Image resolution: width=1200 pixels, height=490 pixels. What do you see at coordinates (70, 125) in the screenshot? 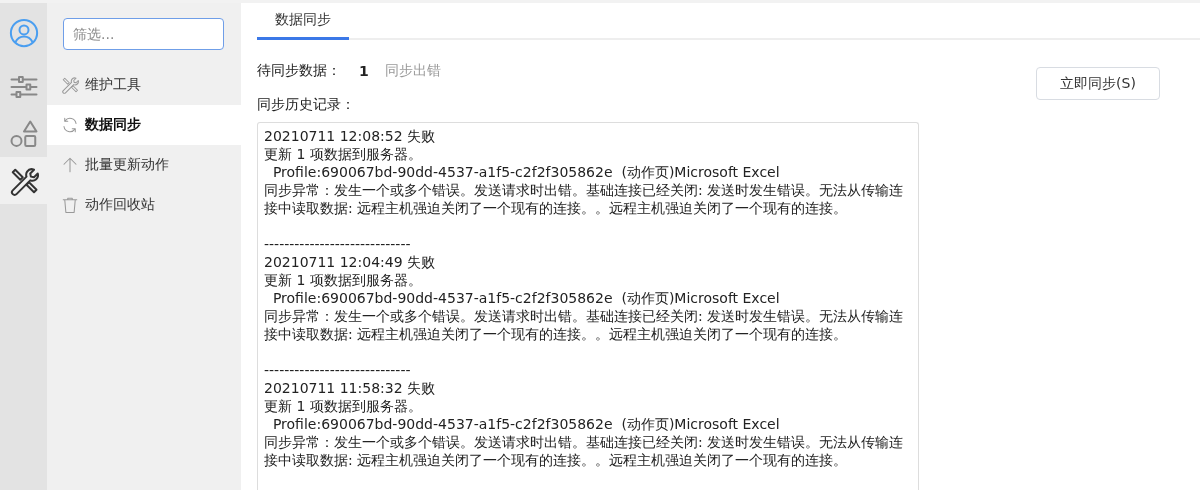
I see `refresh-icon` at bounding box center [70, 125].